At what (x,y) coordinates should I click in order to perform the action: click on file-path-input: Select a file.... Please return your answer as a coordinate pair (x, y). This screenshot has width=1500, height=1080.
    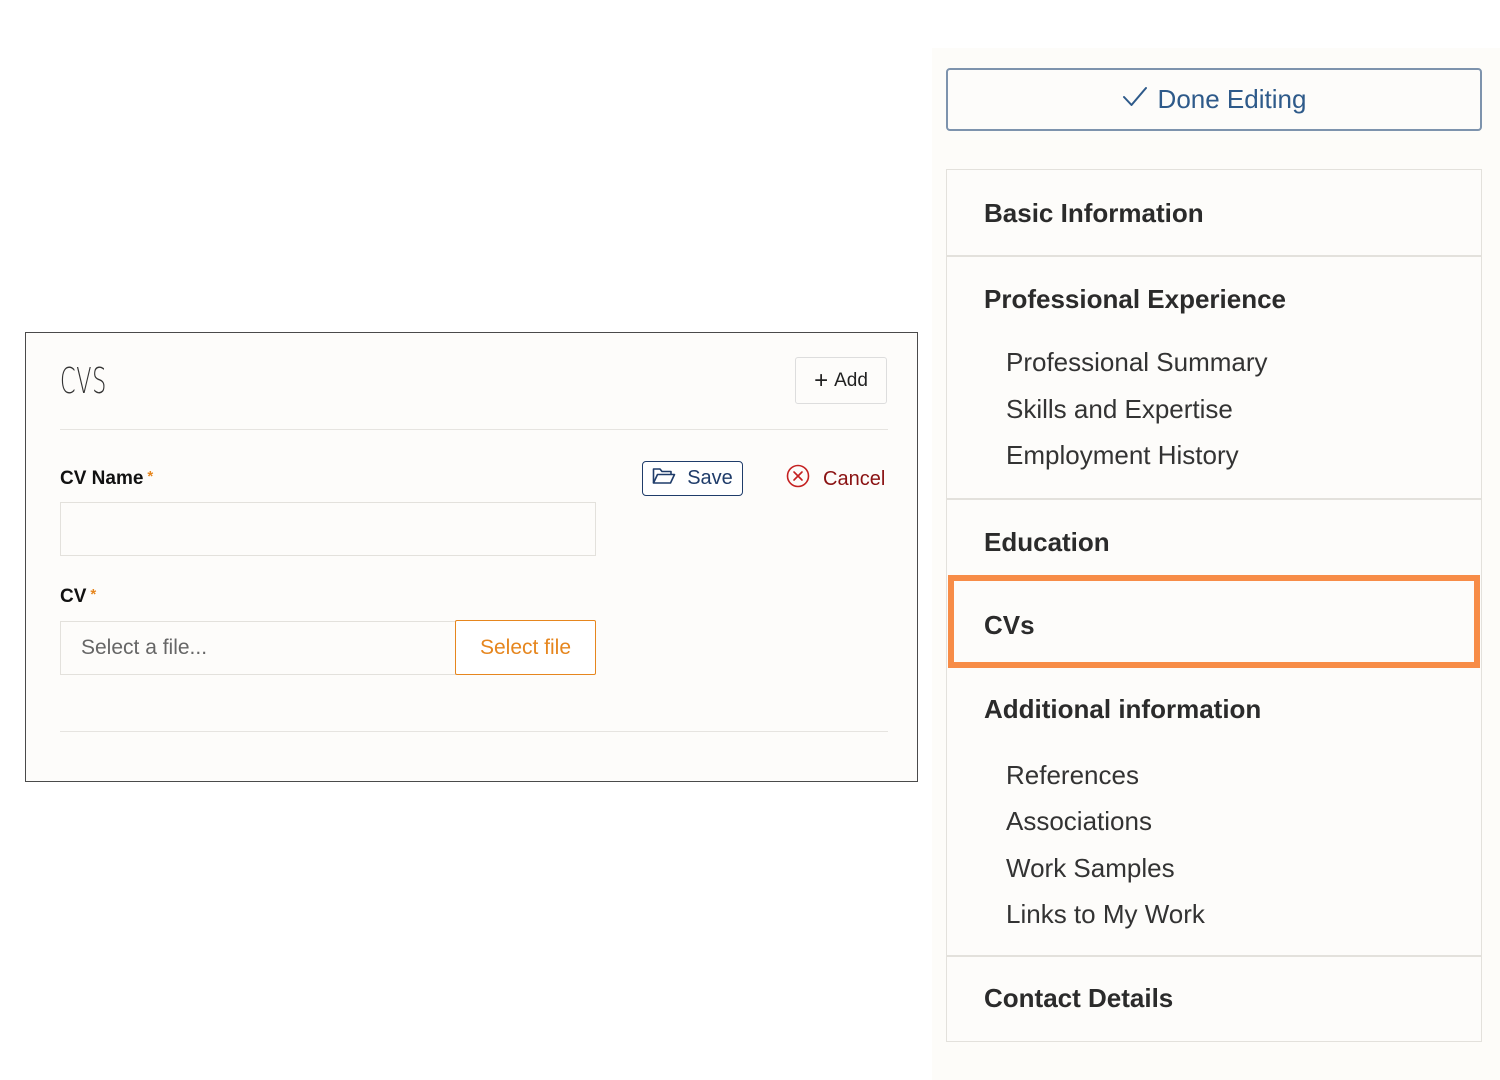
    Looking at the image, I should click on (258, 648).